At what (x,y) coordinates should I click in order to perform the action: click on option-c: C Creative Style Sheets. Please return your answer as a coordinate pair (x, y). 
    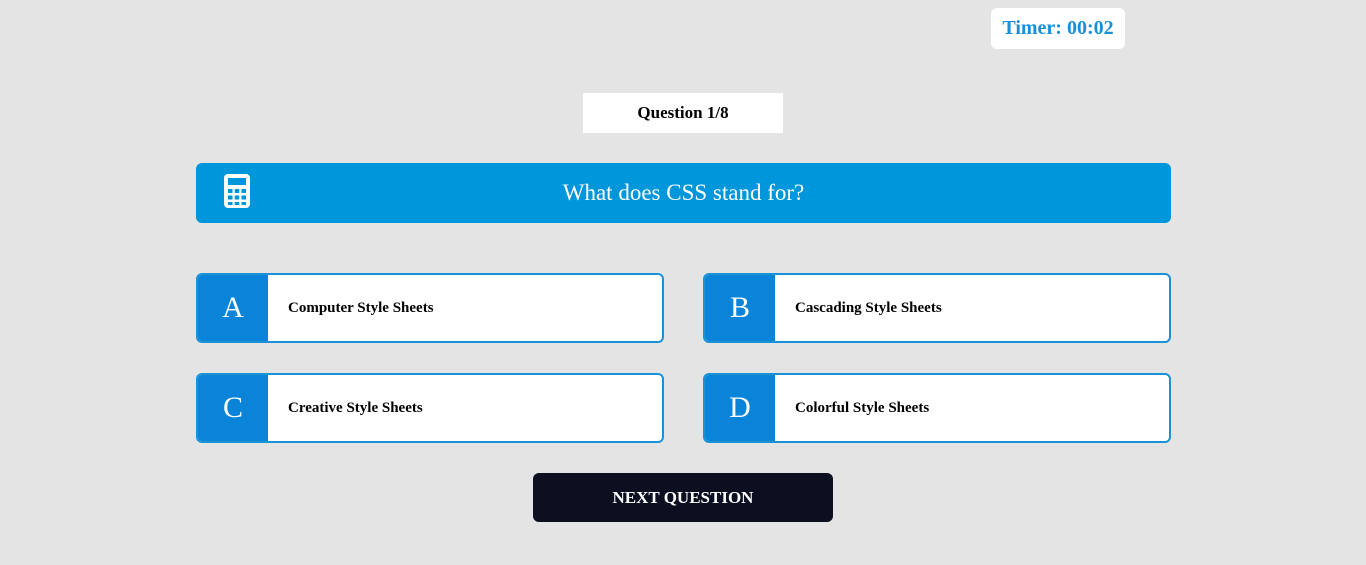
    Looking at the image, I should click on (430, 408).